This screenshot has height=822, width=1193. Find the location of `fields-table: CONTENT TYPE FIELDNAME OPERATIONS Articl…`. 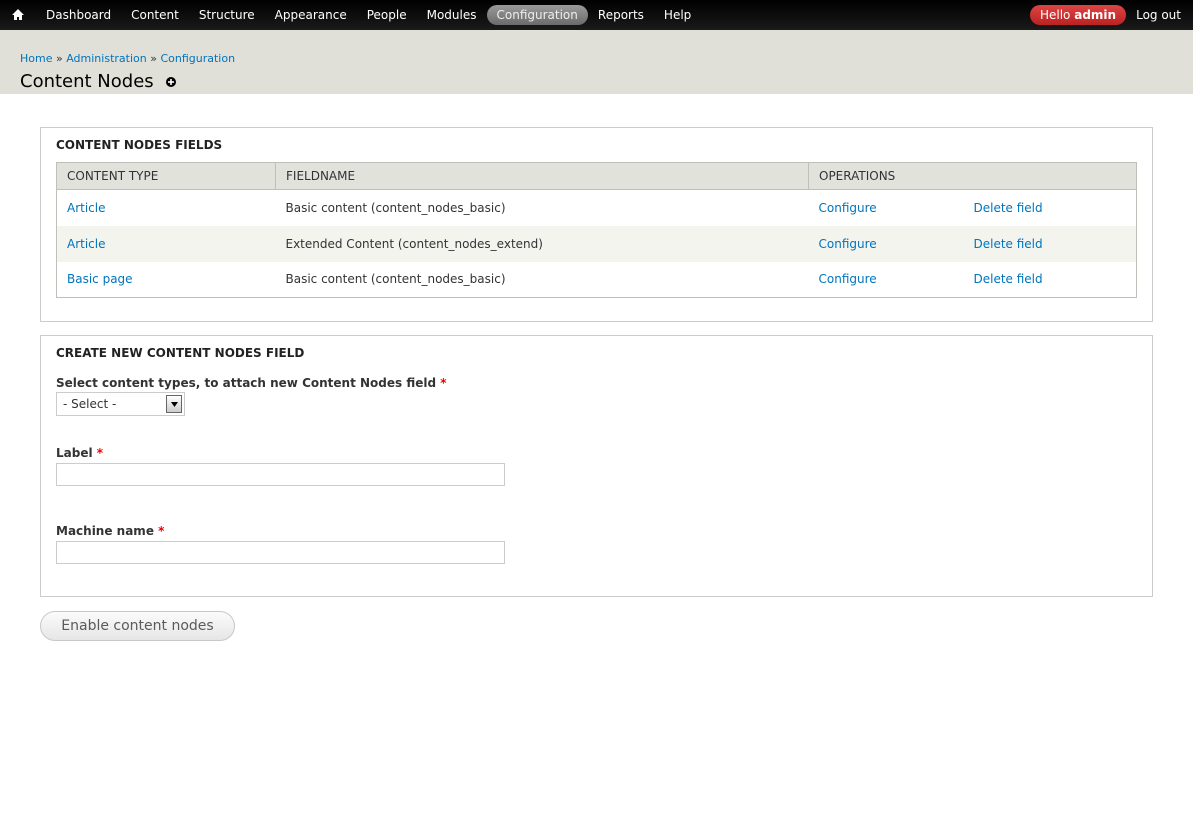

fields-table: CONTENT TYPE FIELDNAME OPERATIONS Articl… is located at coordinates (596, 230).